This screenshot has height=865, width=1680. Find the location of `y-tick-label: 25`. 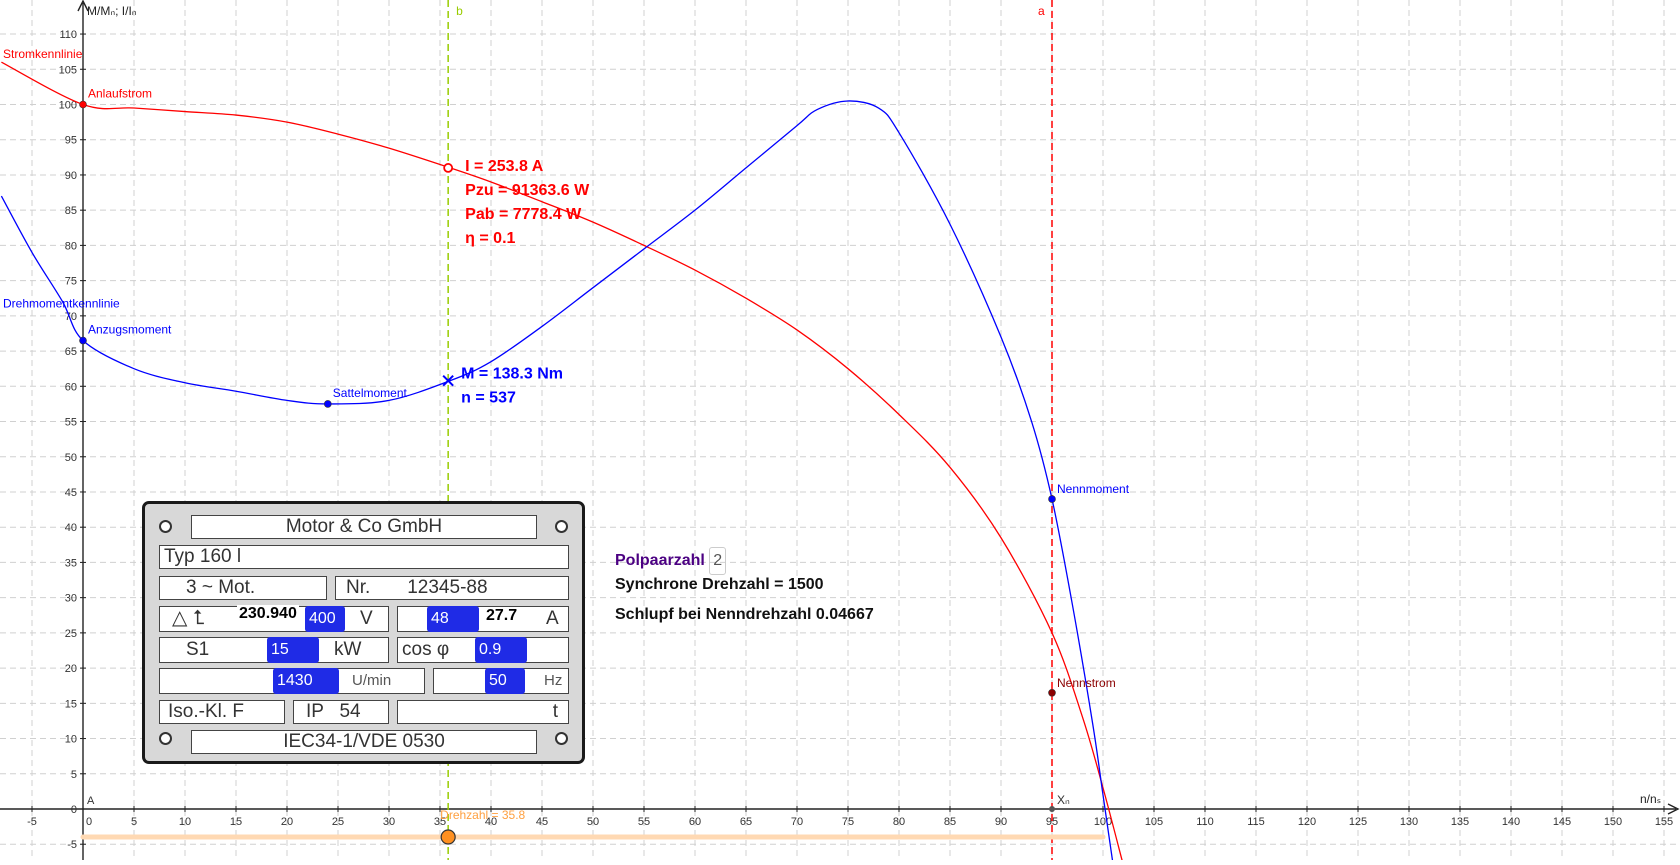

y-tick-label: 25 is located at coordinates (71, 634).